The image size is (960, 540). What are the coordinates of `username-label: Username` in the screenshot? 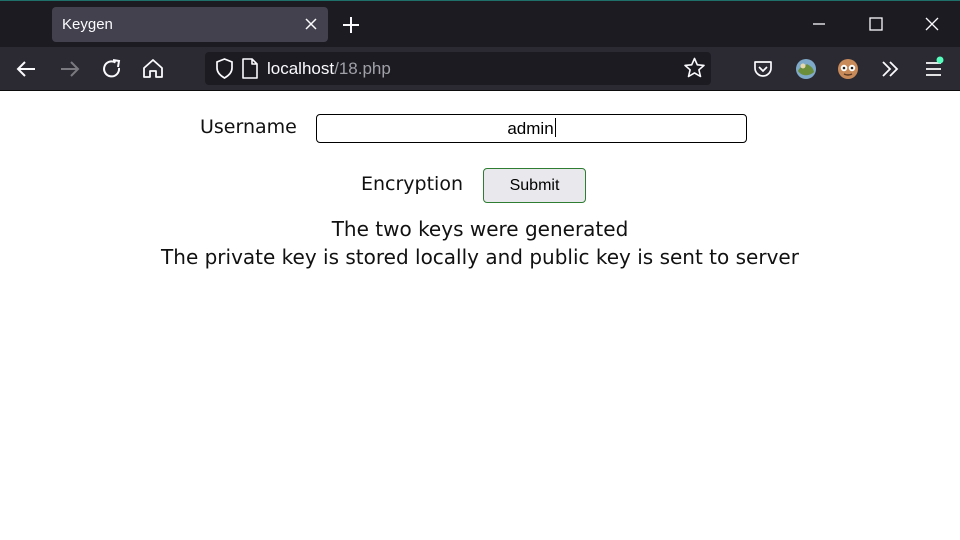 It's located at (248, 127).